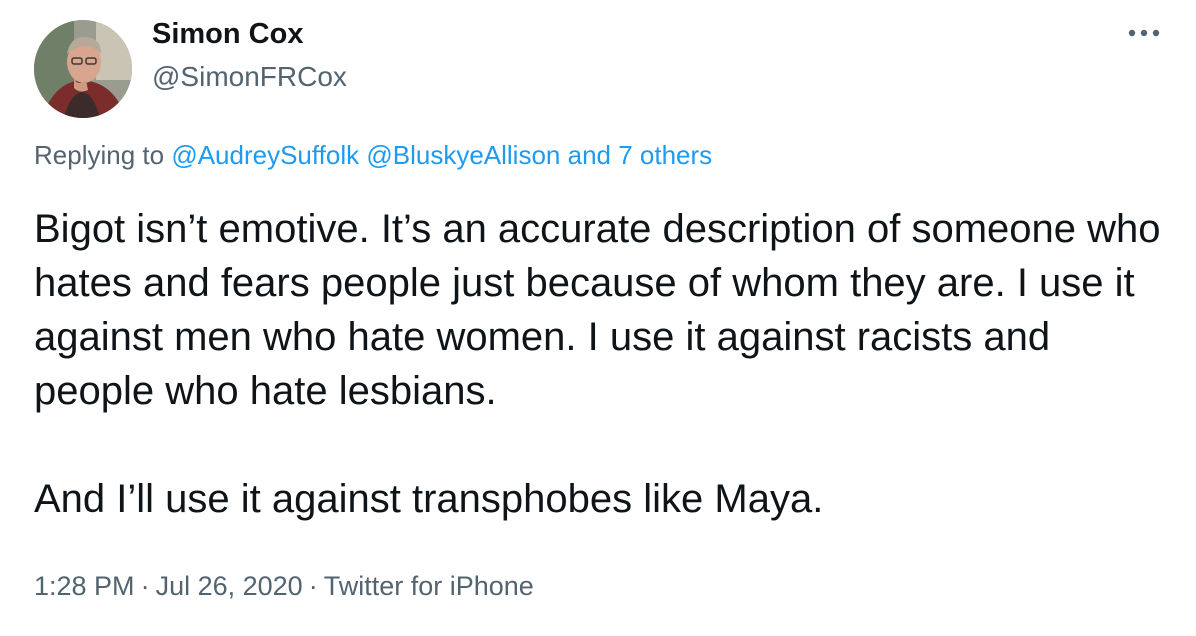 This screenshot has height=636, width=1196. I want to click on other-mentions-link: and 7 others, so click(640, 155).